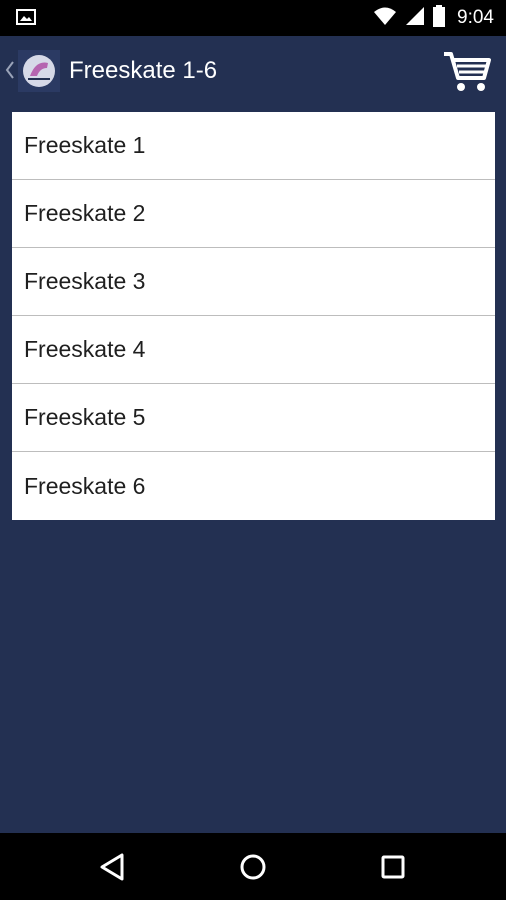 Image resolution: width=506 pixels, height=900 pixels. What do you see at coordinates (253, 146) in the screenshot?
I see `list-item-freeskate-1: Freeskate 1` at bounding box center [253, 146].